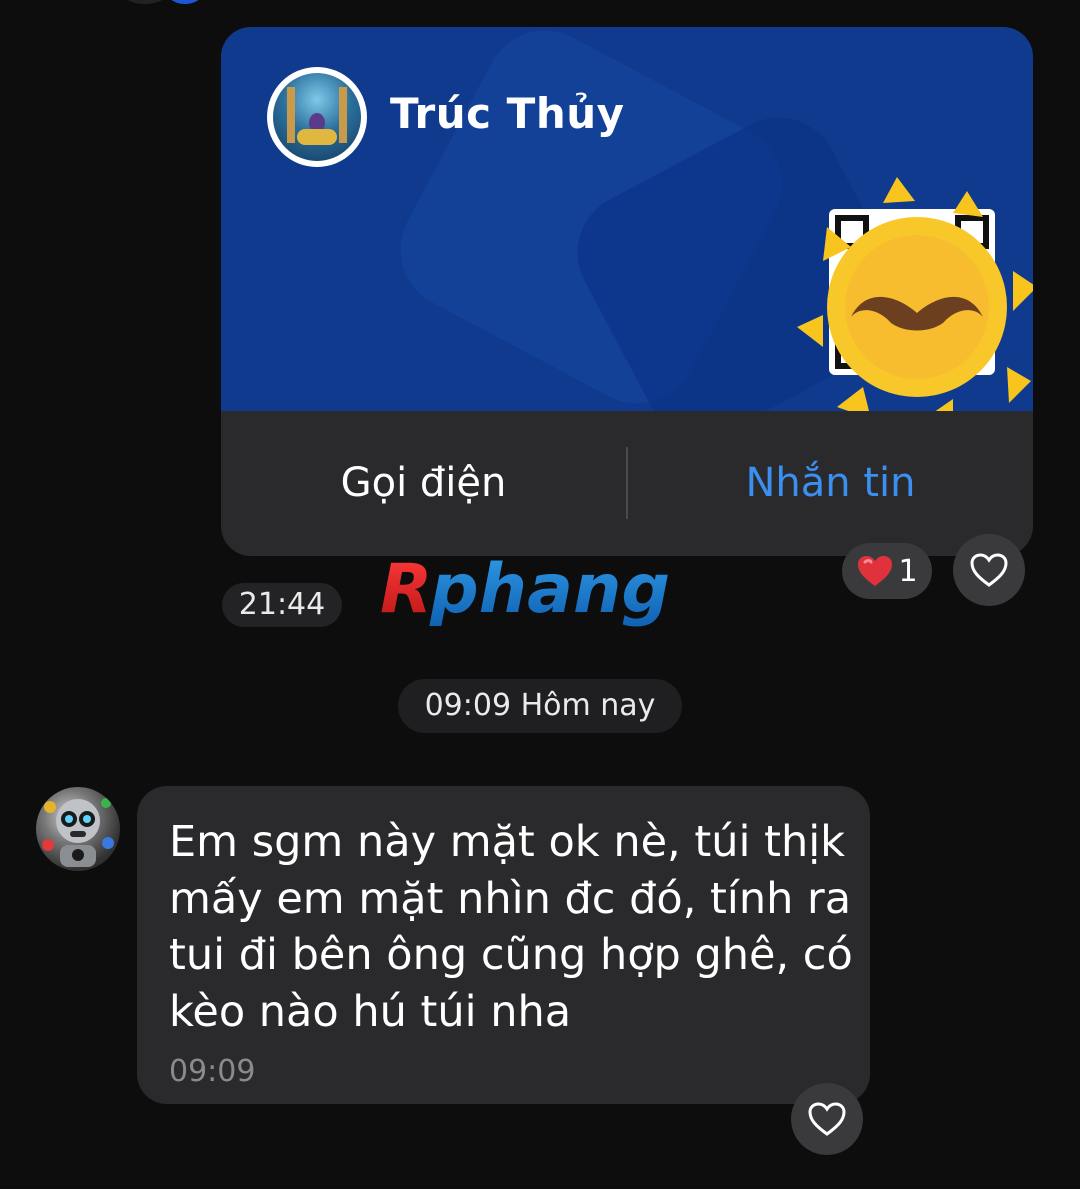 The height and width of the screenshot is (1189, 1080). Describe the element at coordinates (78, 832) in the screenshot. I see `robot-avatar-icon` at that location.